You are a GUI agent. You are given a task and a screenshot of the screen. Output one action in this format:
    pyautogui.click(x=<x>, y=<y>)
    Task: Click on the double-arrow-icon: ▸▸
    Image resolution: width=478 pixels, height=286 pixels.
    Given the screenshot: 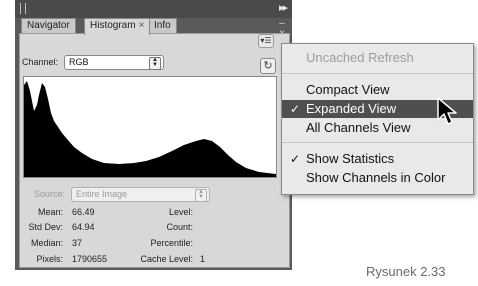 What is the action you would take?
    pyautogui.click(x=283, y=7)
    